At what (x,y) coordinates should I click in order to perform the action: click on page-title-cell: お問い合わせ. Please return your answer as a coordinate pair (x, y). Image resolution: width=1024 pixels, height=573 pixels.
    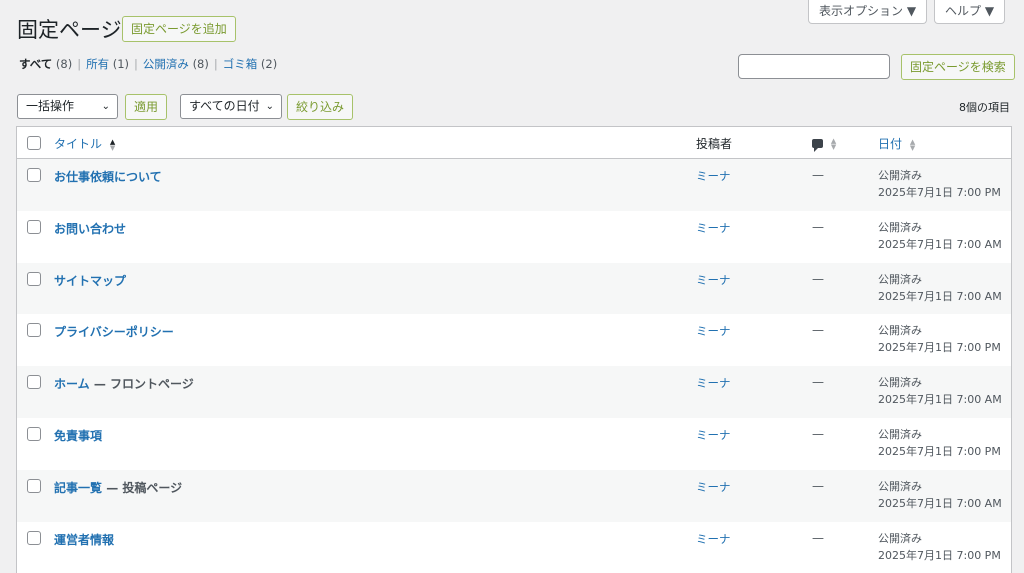
    Looking at the image, I should click on (90, 228).